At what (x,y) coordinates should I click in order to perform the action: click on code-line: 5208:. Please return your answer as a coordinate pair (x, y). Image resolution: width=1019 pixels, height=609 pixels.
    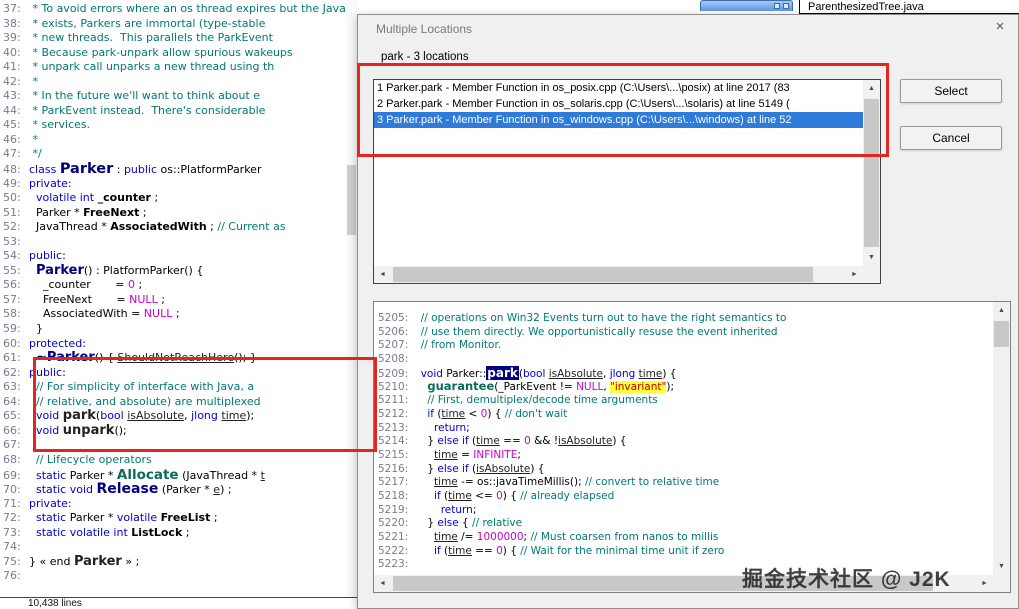
    Looking at the image, I should click on (692, 360).